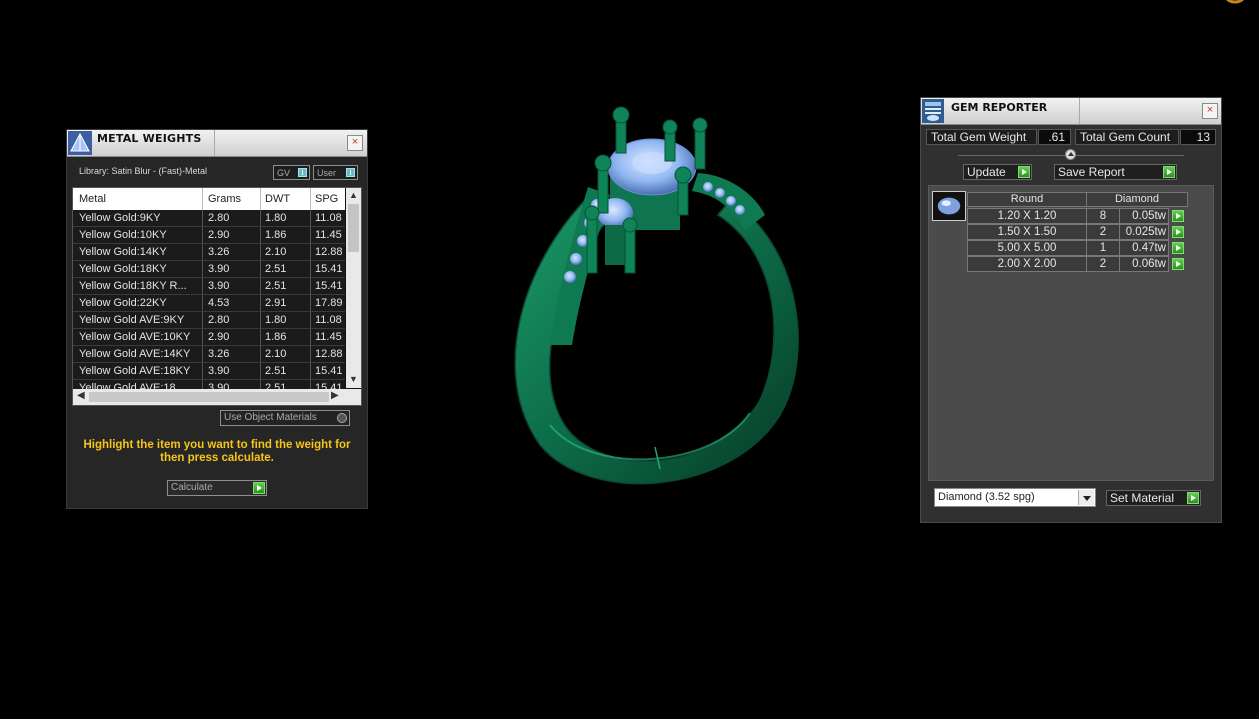 The height and width of the screenshot is (719, 1259). I want to click on metal-weights-close-button: ×, so click(355, 143).